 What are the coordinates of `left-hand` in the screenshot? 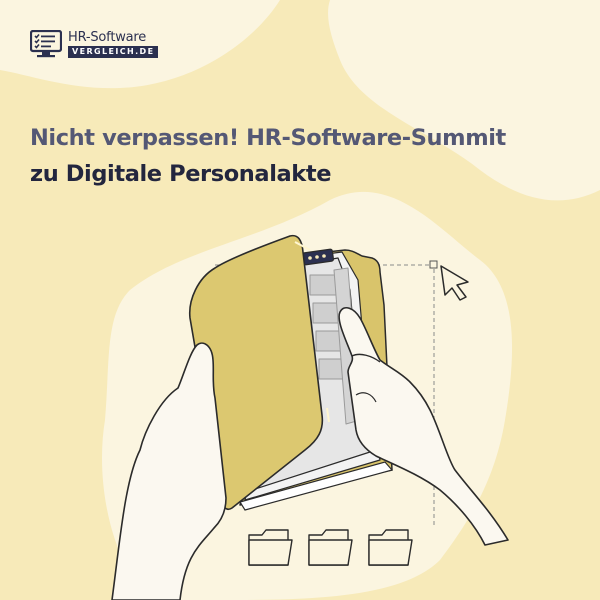 It's located at (169, 471).